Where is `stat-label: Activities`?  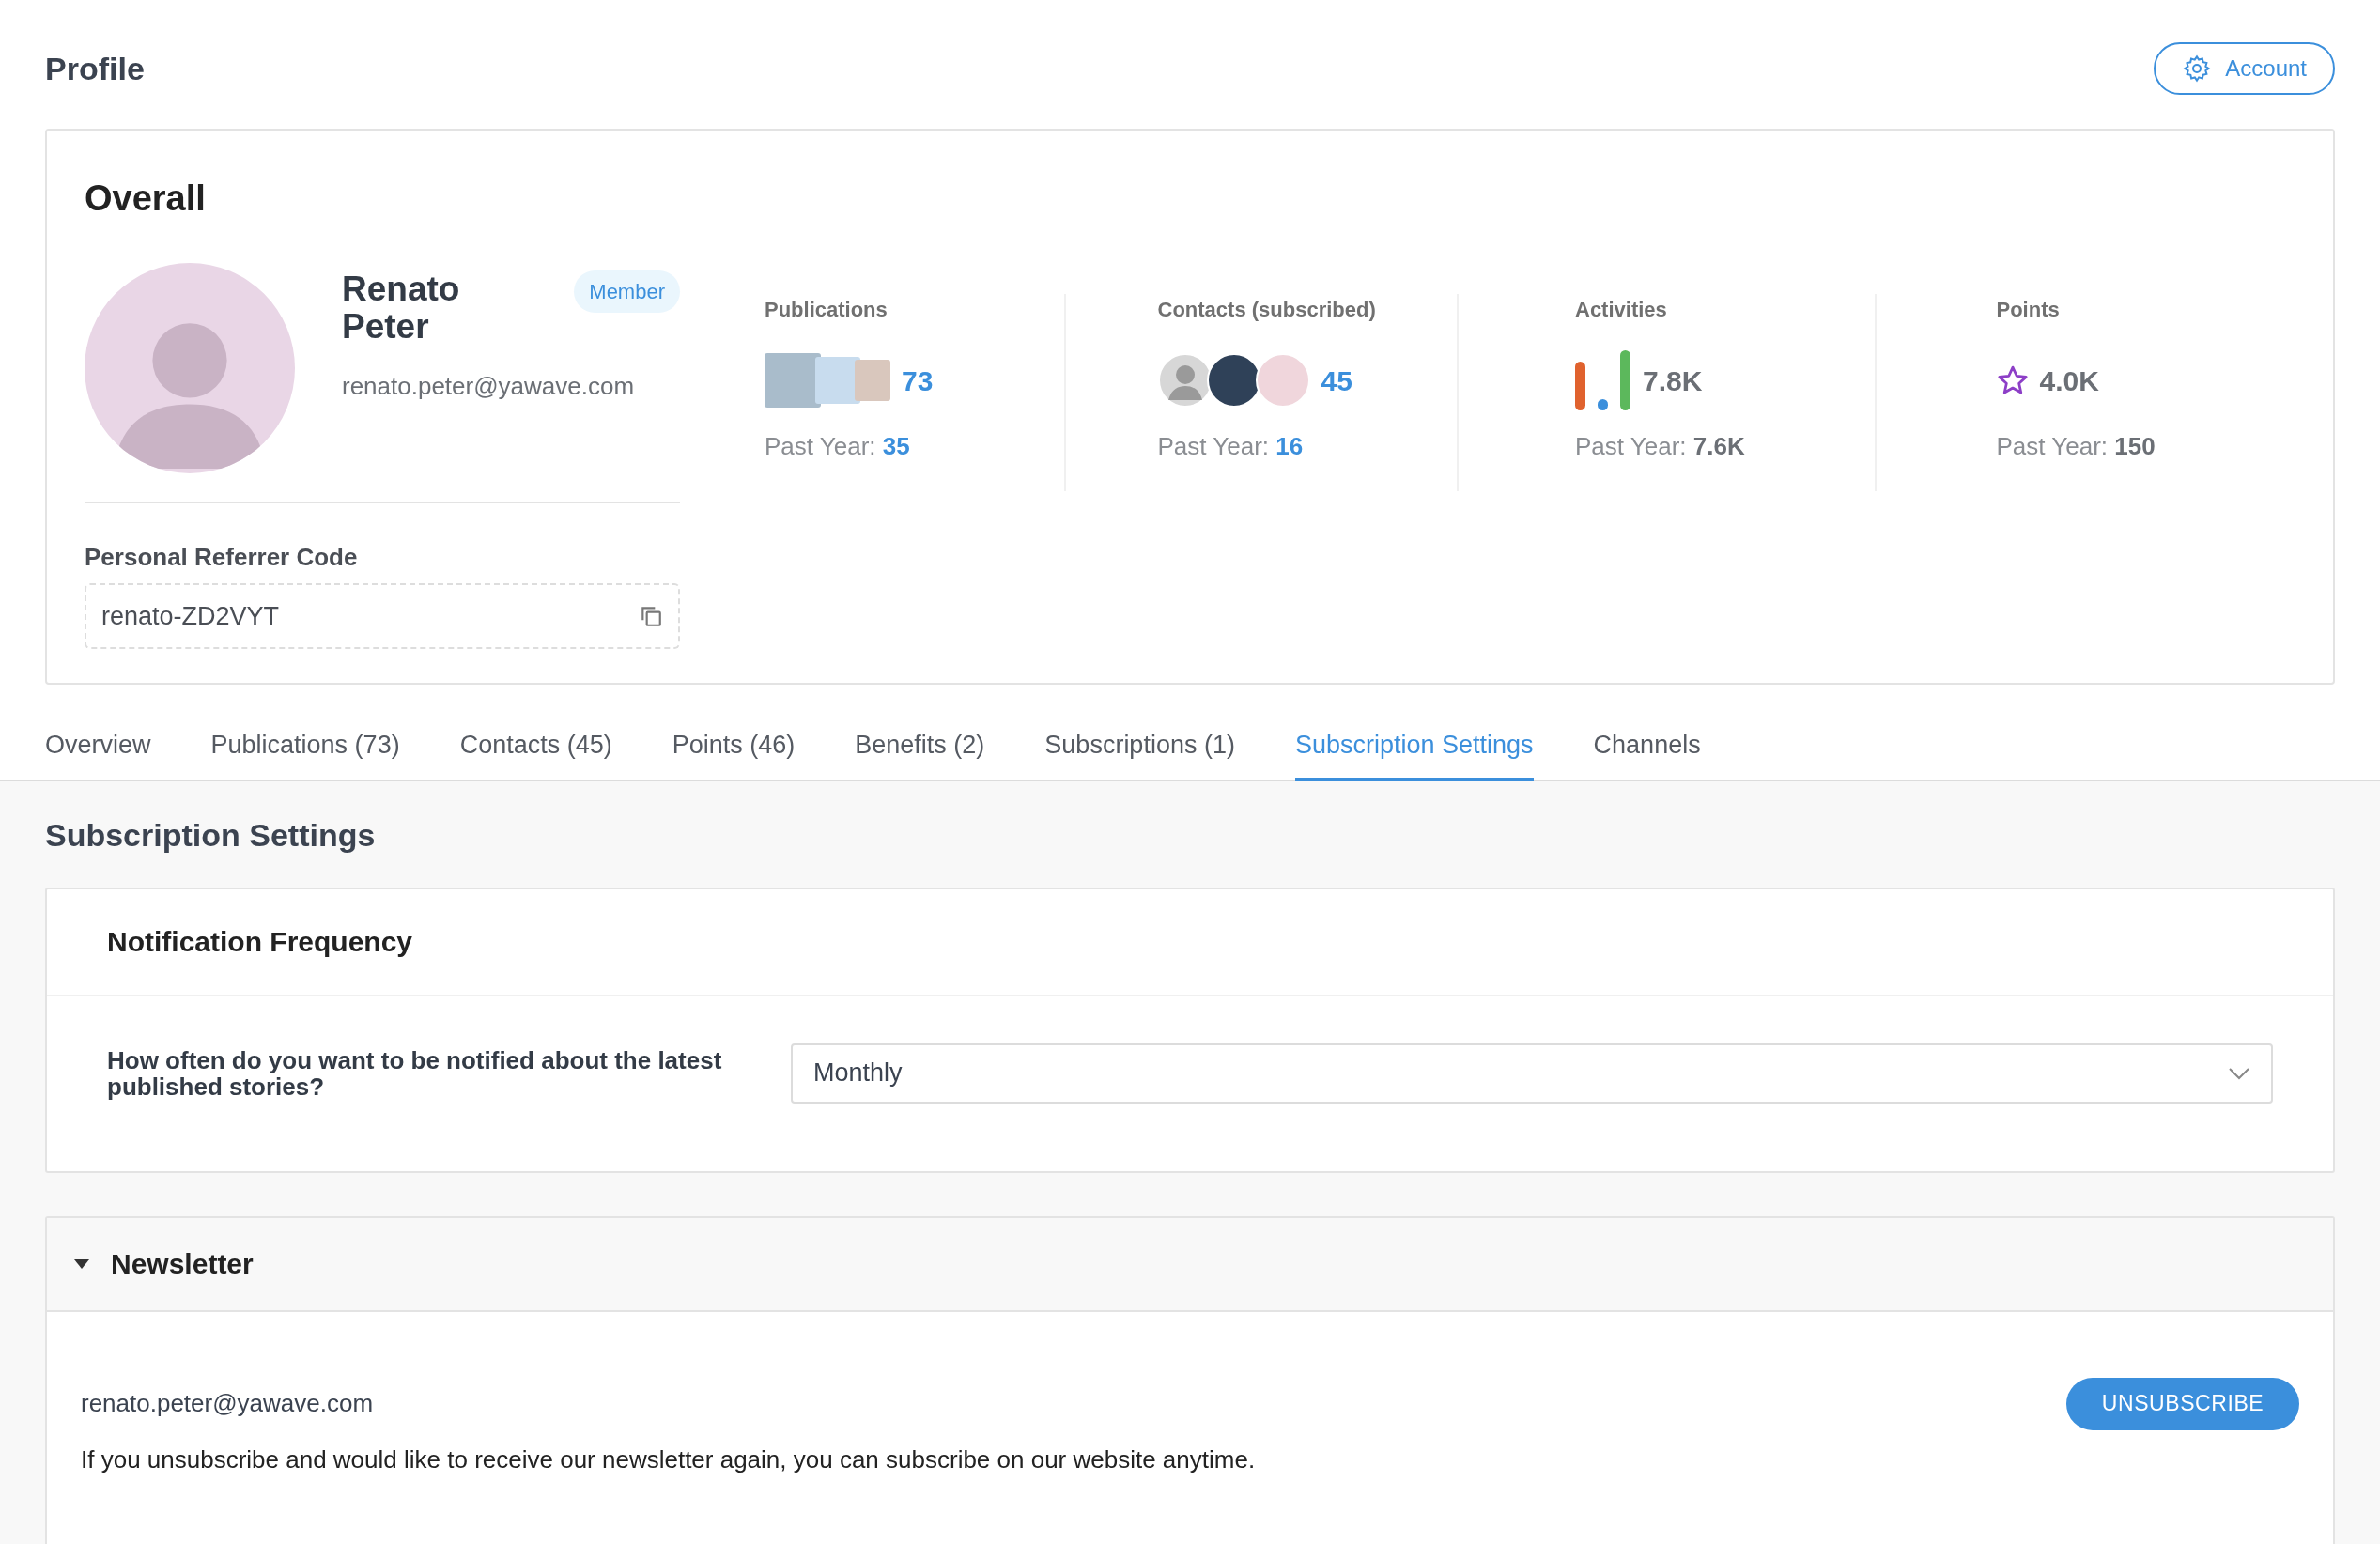 stat-label: Activities is located at coordinates (1621, 310).